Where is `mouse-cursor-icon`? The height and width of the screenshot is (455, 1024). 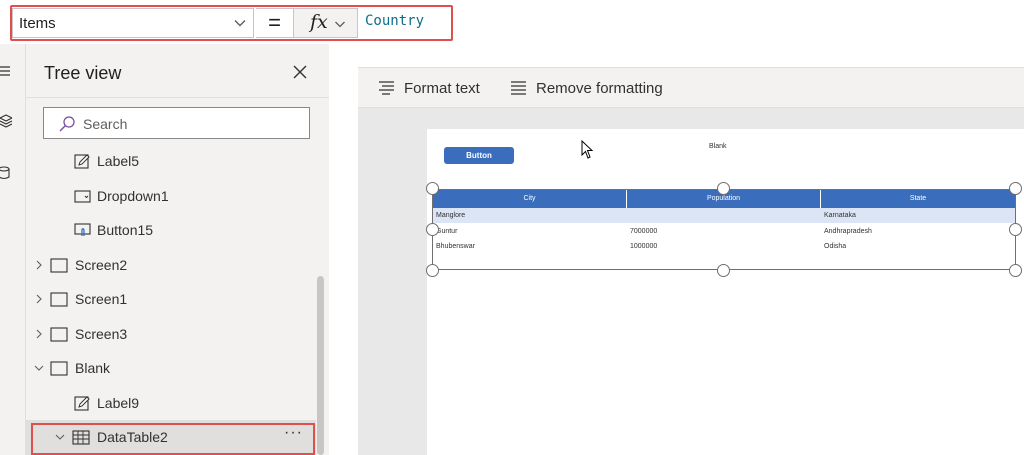
mouse-cursor-icon is located at coordinates (587, 149).